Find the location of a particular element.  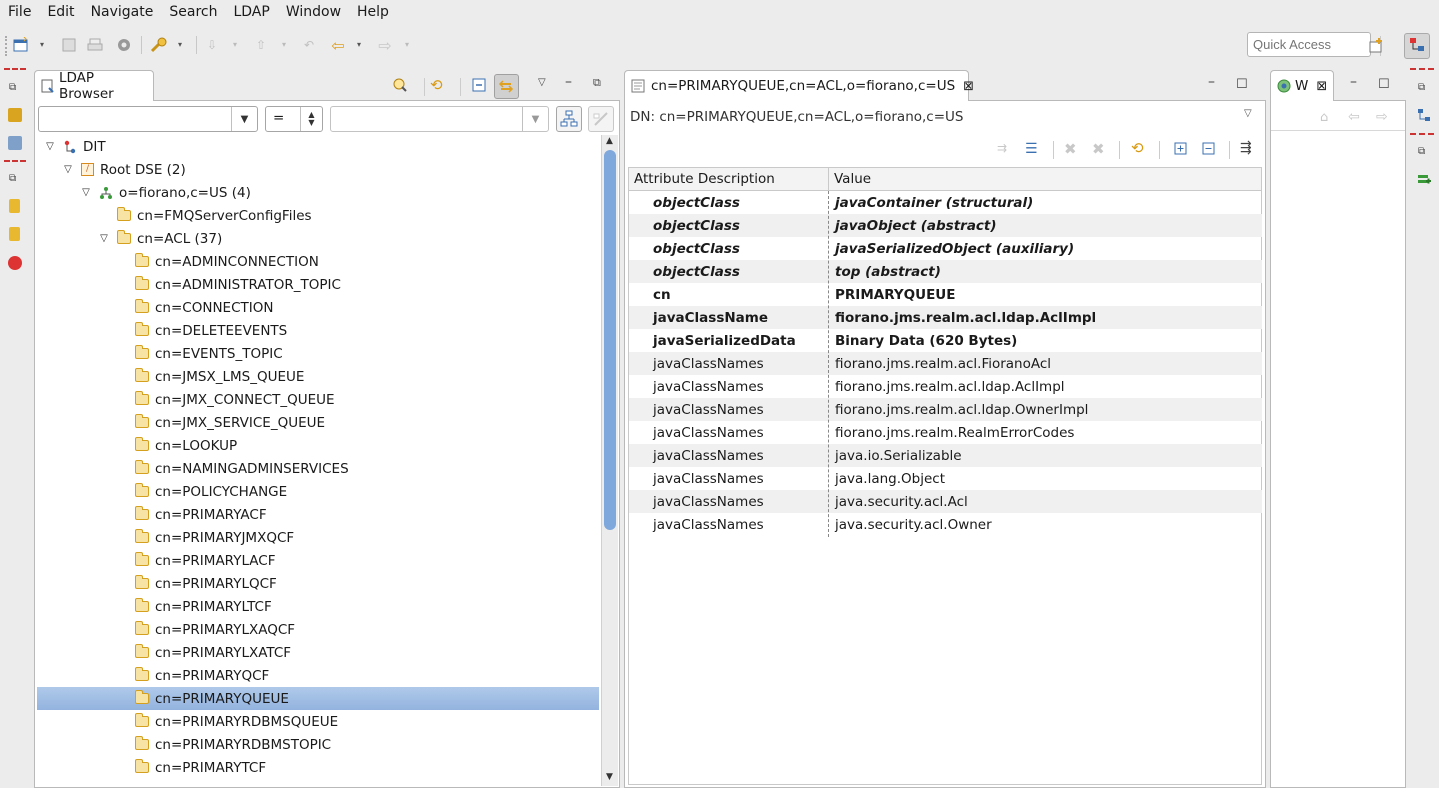

menu-edit: Edit is located at coordinates (60, 12).